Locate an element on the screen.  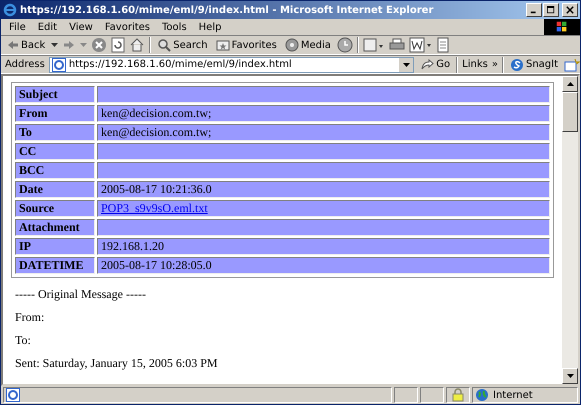
curved-arrow-icon is located at coordinates (427, 64).